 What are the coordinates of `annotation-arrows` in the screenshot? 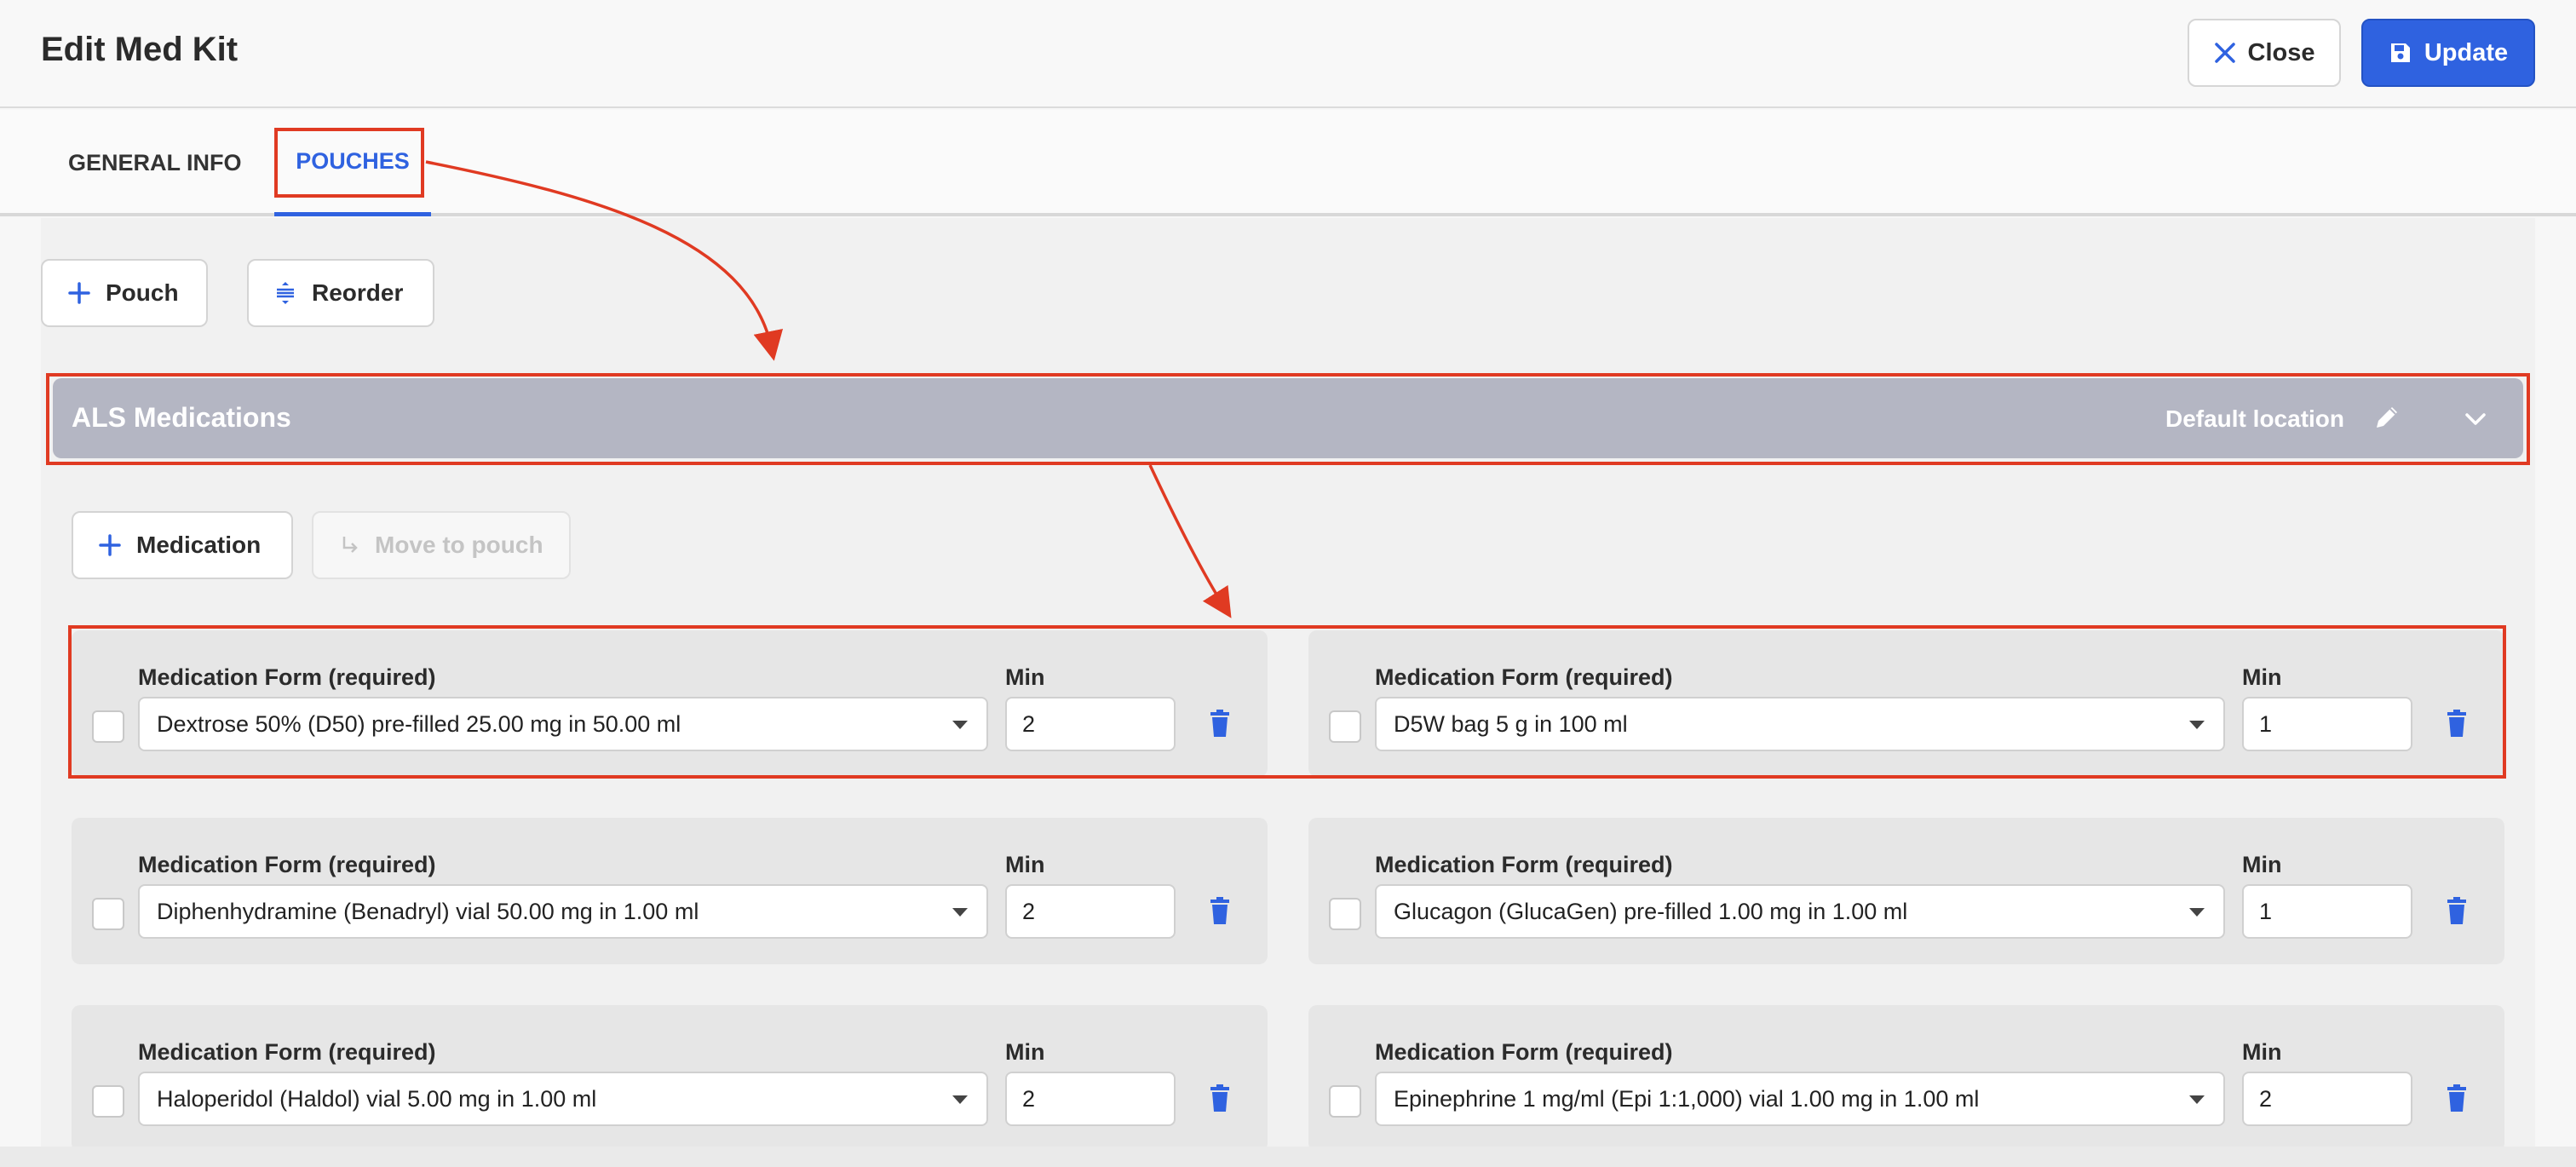 It's located at (829, 389).